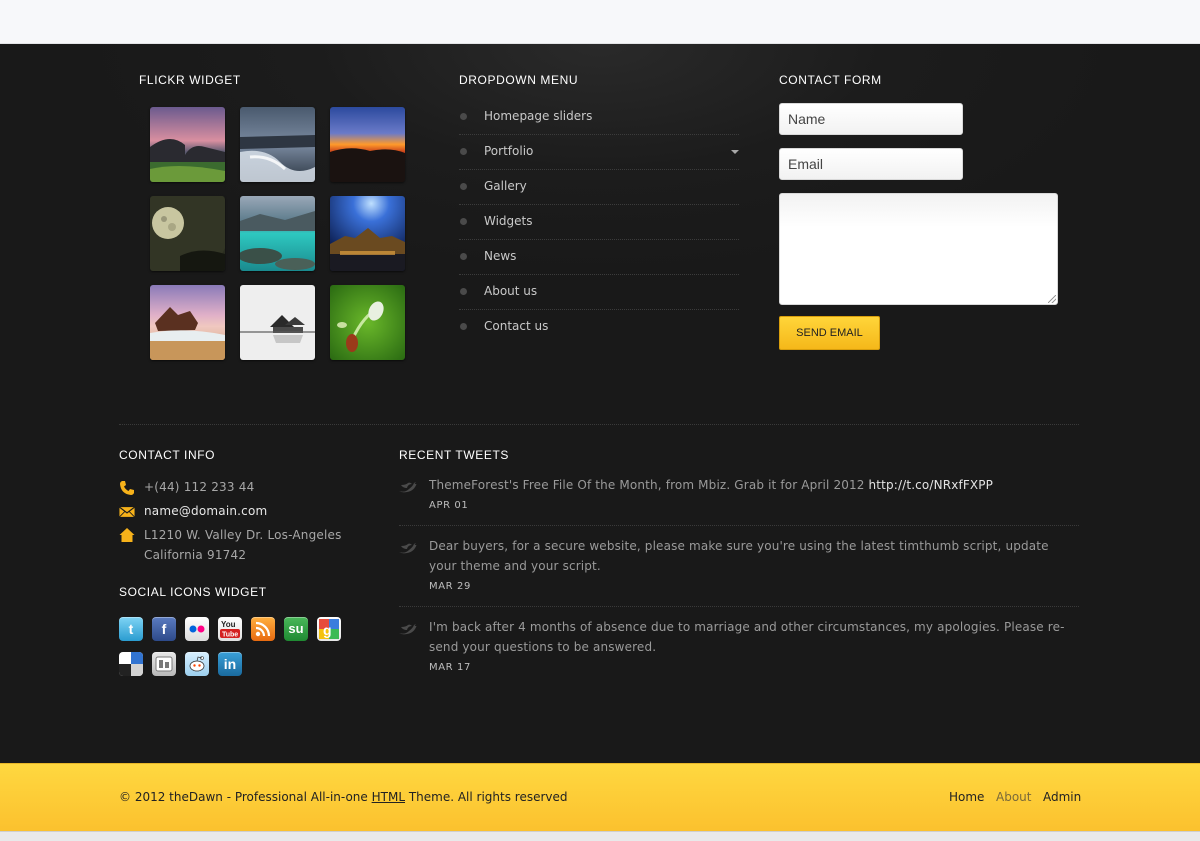 The height and width of the screenshot is (841, 1200). What do you see at coordinates (519, 80) in the screenshot?
I see `dropdown-menu-title: DROPDOWN MENU` at bounding box center [519, 80].